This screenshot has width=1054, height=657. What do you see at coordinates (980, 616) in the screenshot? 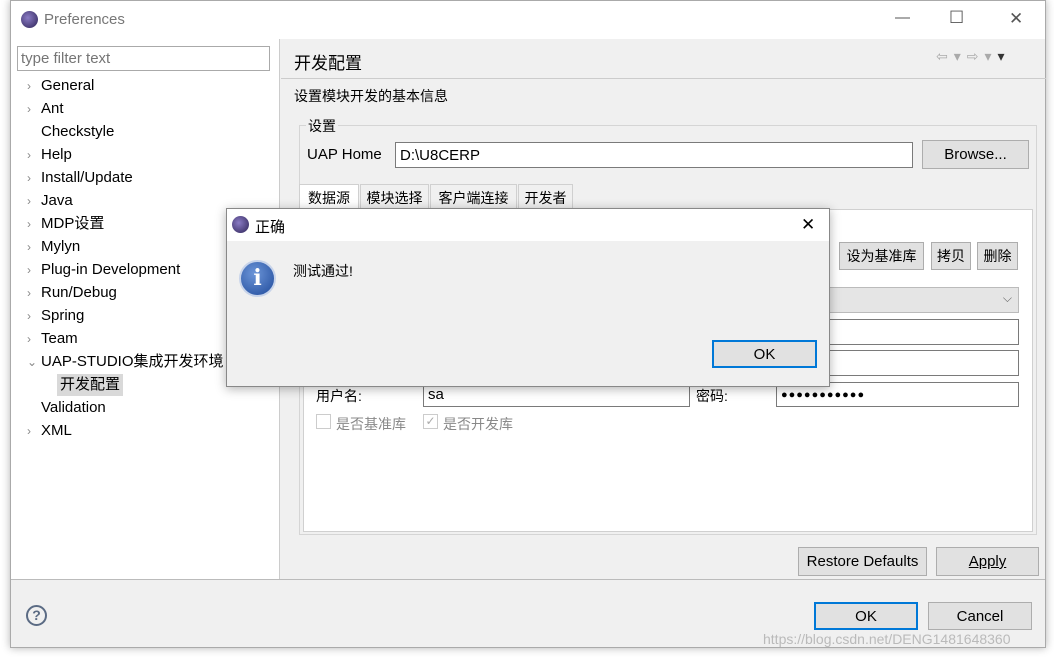
I see `cancel-button: Cancel` at bounding box center [980, 616].